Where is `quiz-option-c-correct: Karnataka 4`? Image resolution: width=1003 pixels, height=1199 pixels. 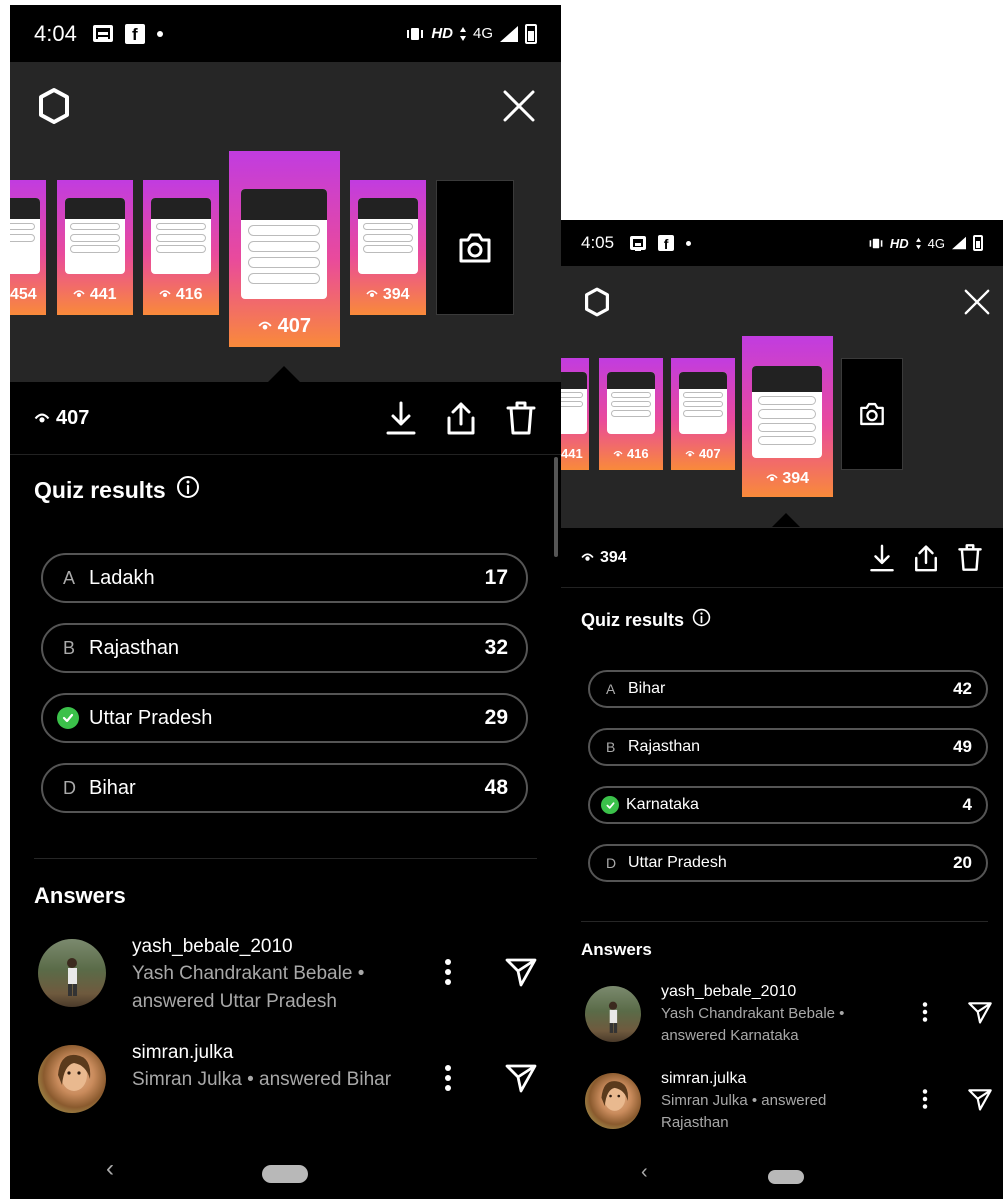
quiz-option-c-correct: Karnataka 4 is located at coordinates (788, 805).